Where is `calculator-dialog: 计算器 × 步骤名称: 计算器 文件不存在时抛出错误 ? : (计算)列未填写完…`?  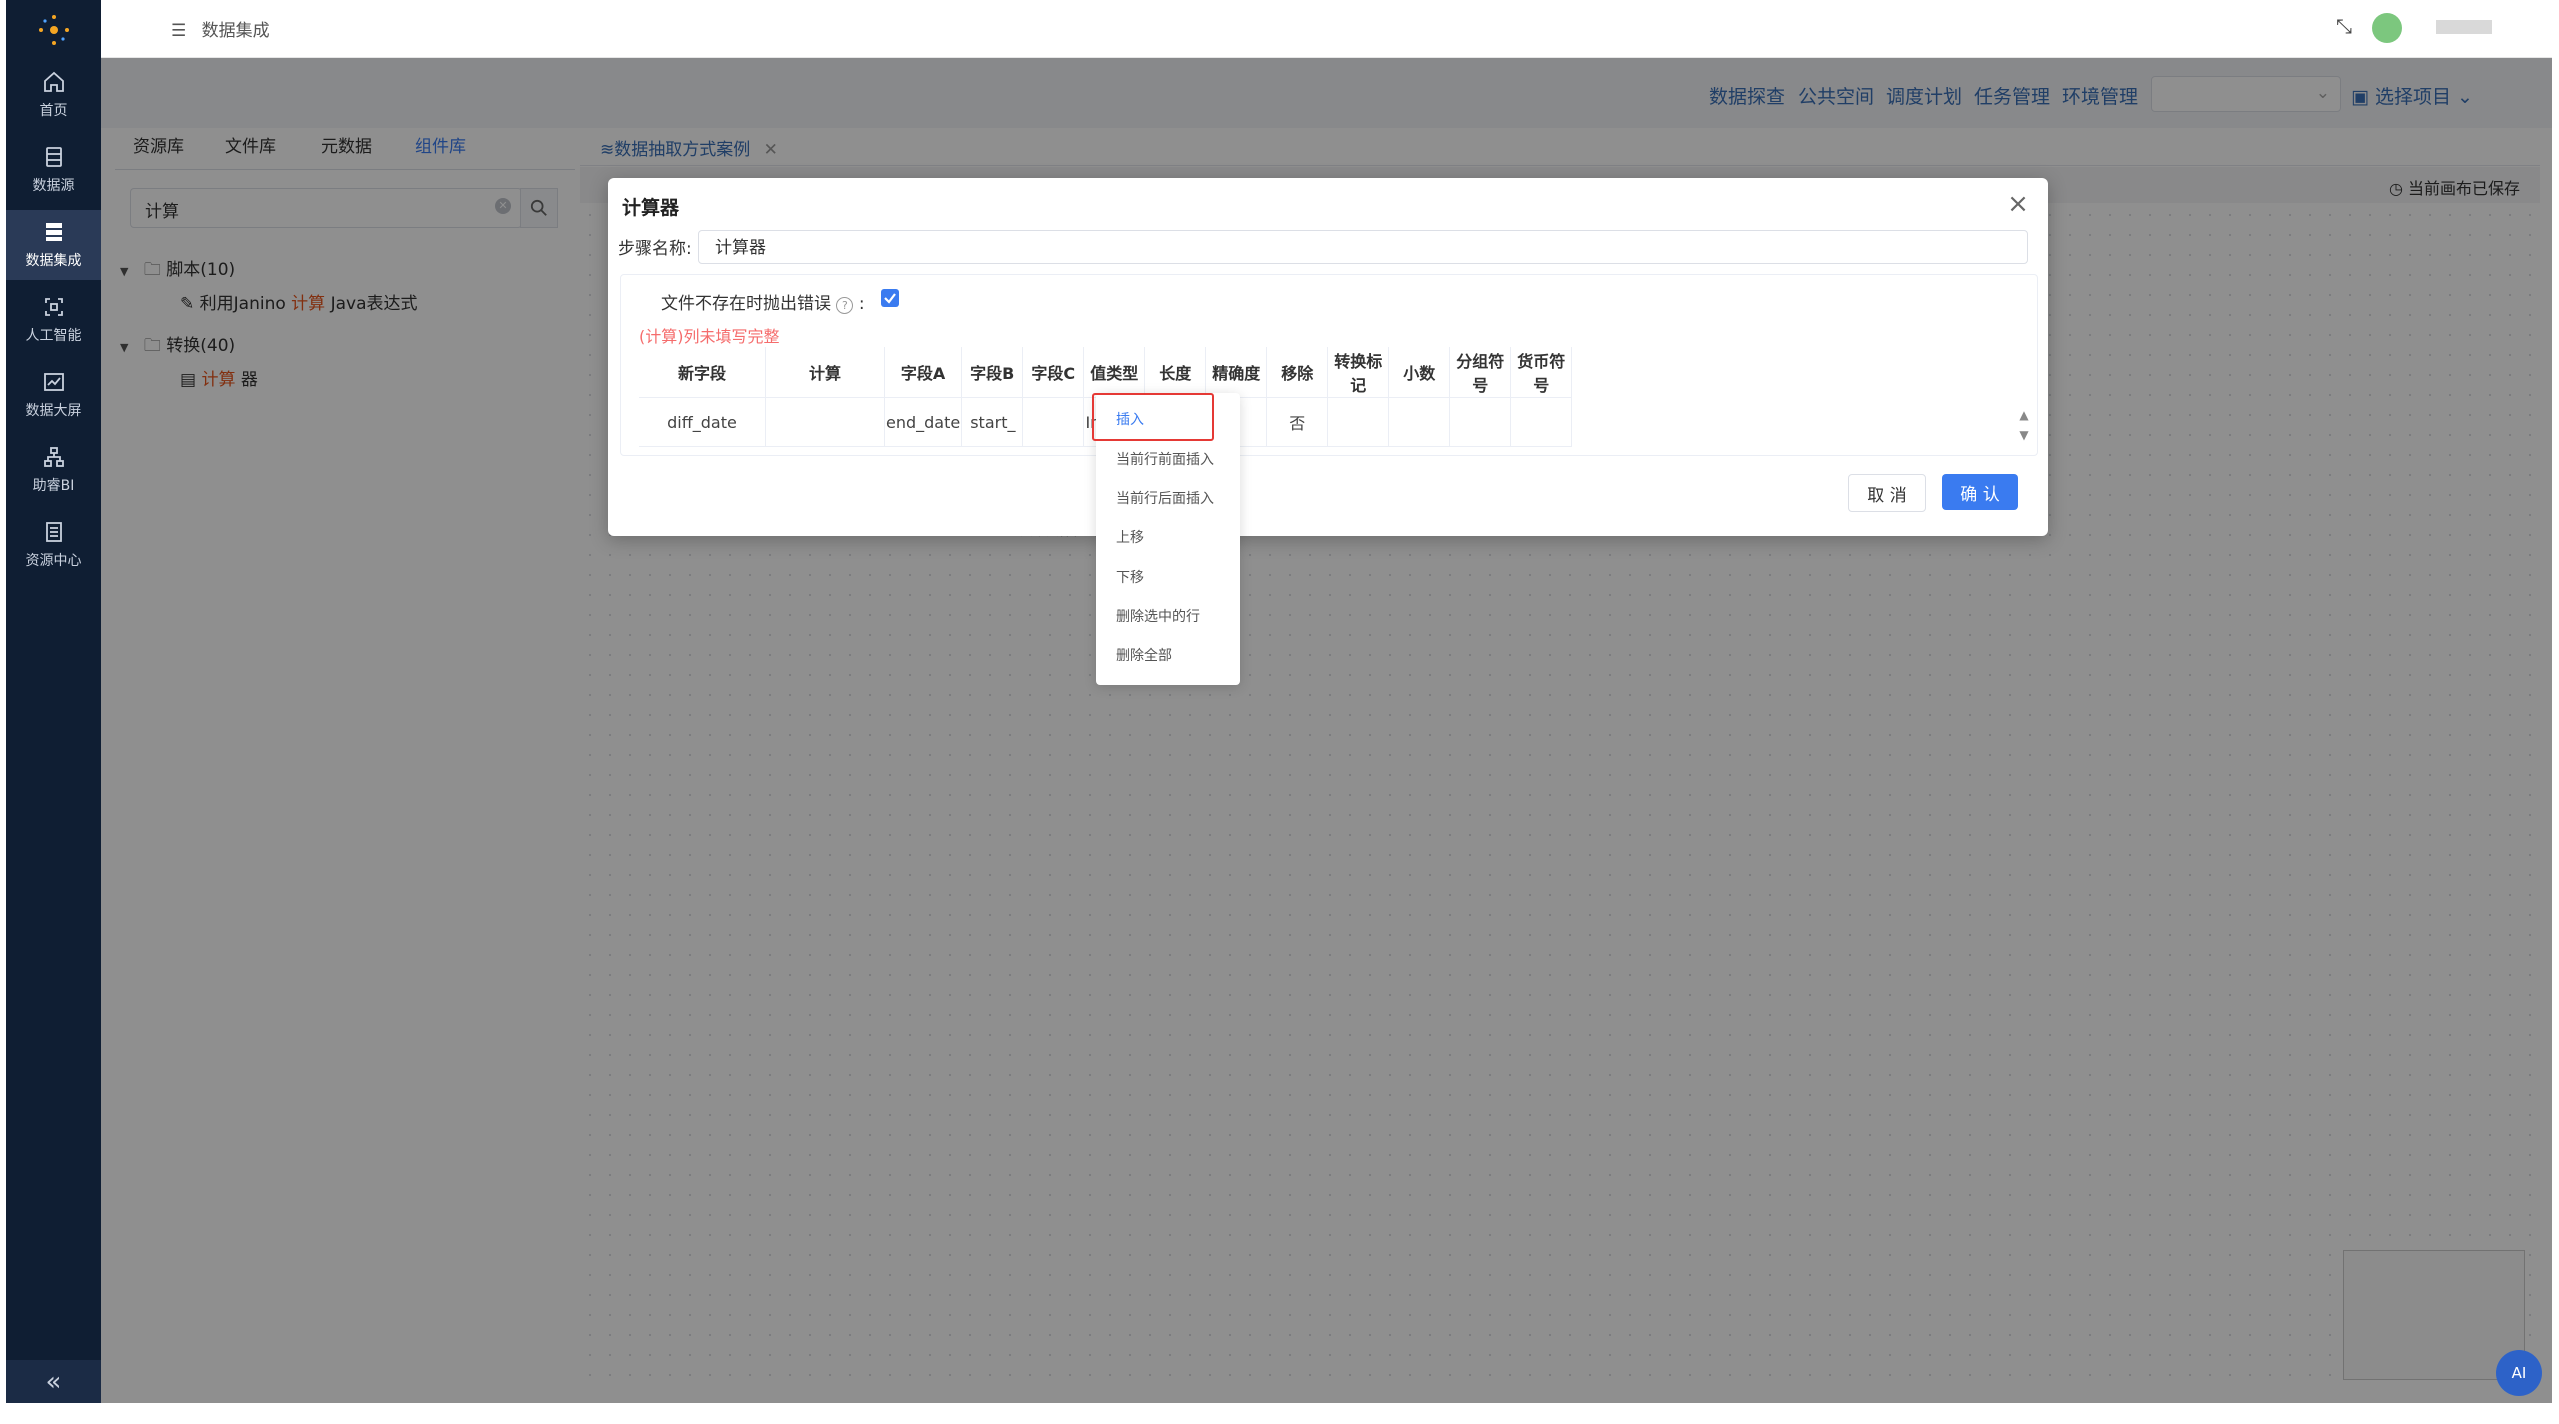
calculator-dialog: 计算器 × 步骤名称: 计算器 文件不存在时抛出错误 ? : (计算)列未填写完… is located at coordinates (1328, 357).